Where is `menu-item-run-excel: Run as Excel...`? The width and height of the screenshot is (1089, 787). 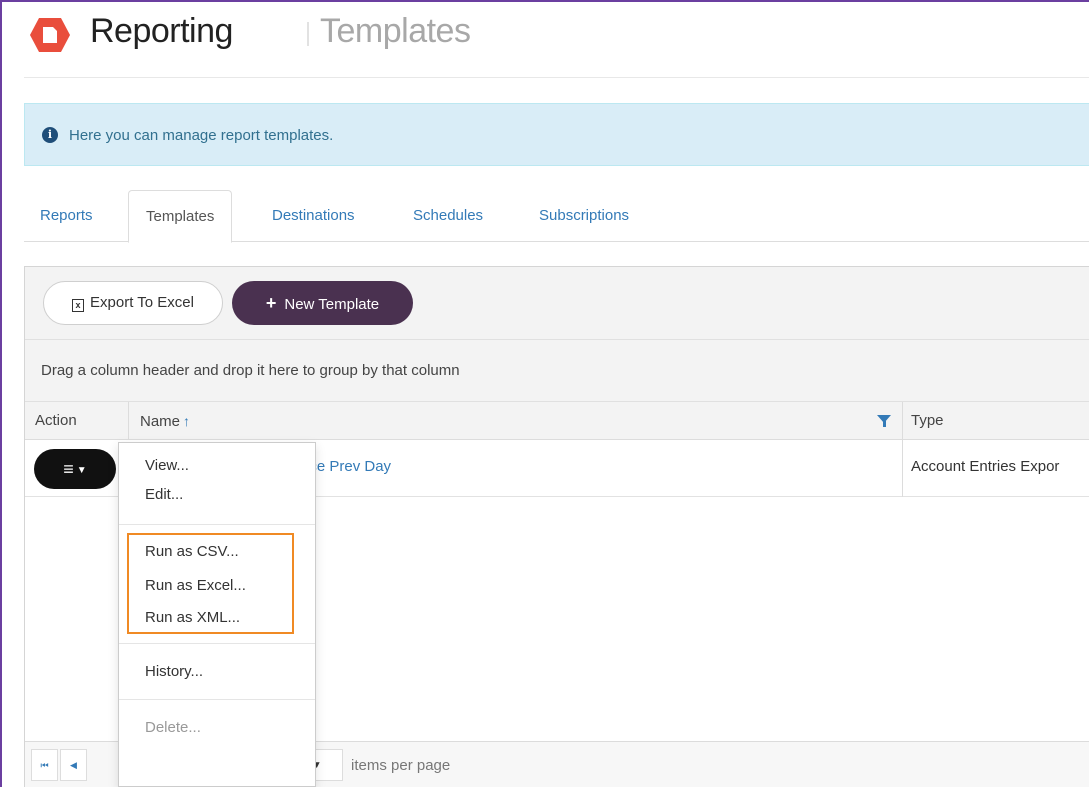
menu-item-run-excel: Run as Excel... is located at coordinates (195, 585).